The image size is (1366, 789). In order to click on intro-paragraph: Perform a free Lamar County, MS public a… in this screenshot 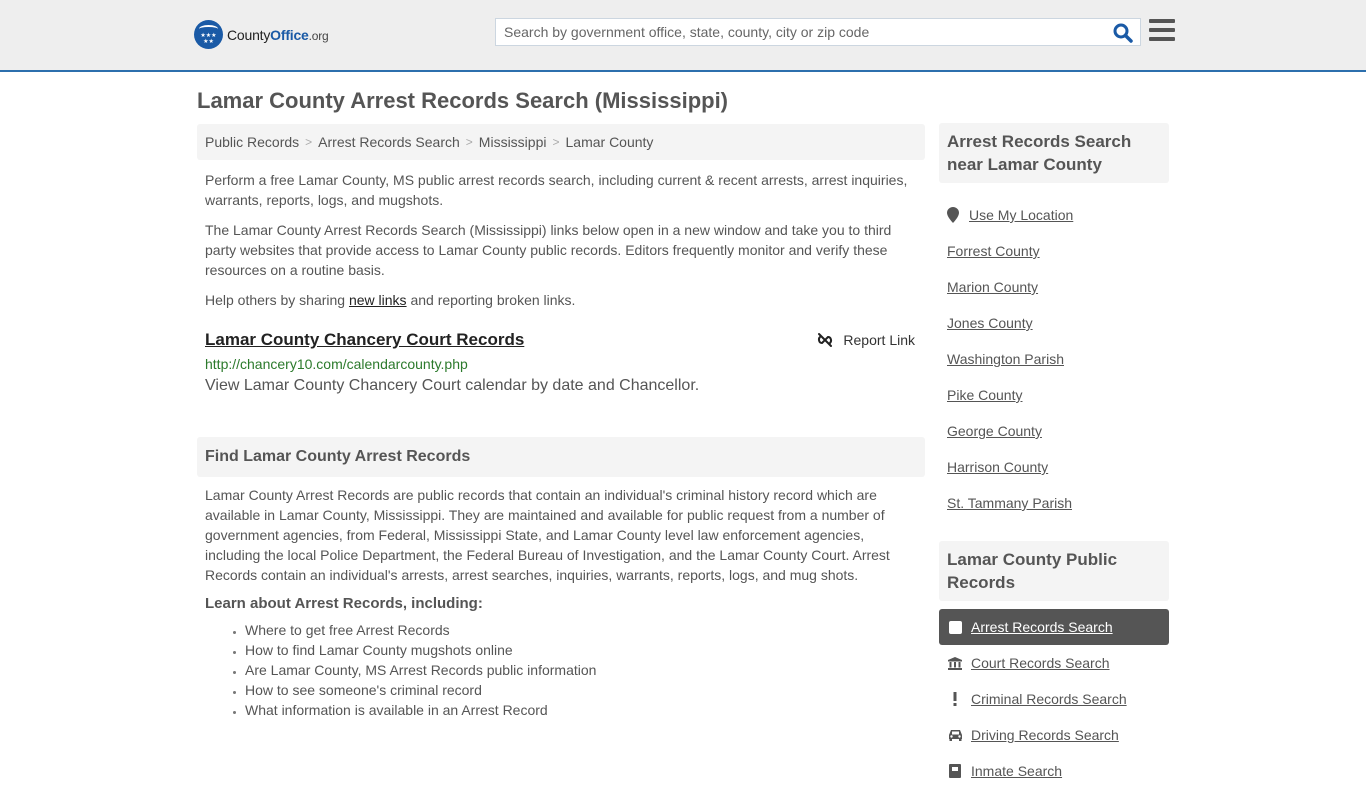, I will do `click(556, 190)`.